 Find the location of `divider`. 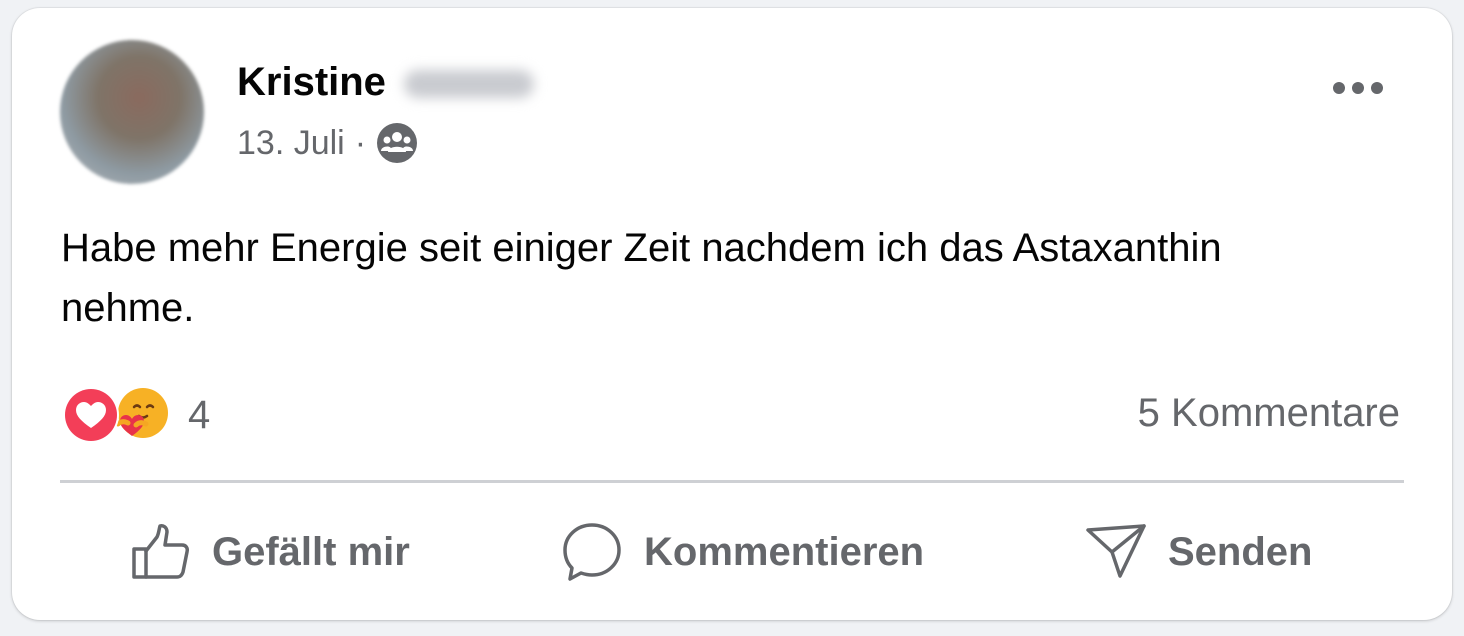

divider is located at coordinates (732, 481).